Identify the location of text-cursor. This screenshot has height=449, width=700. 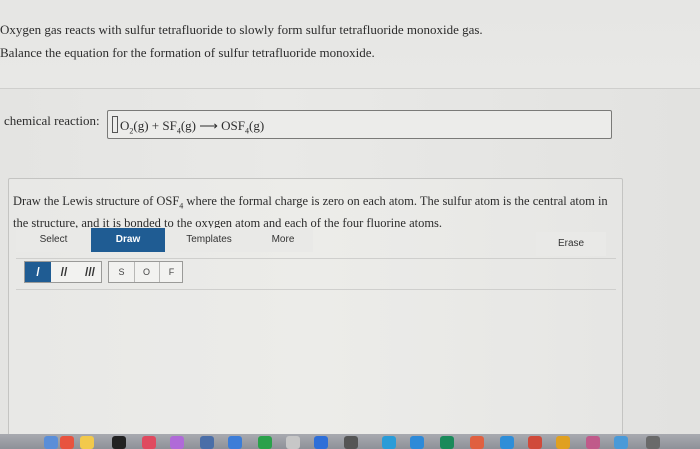
(115, 124).